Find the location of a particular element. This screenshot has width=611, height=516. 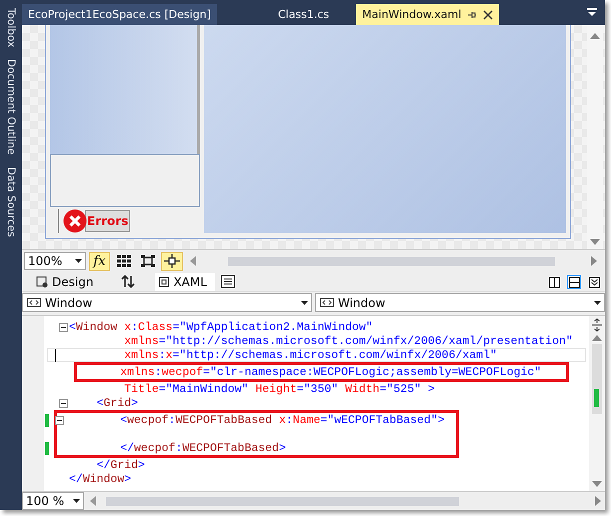

split-handle-icon is located at coordinates (597, 325).